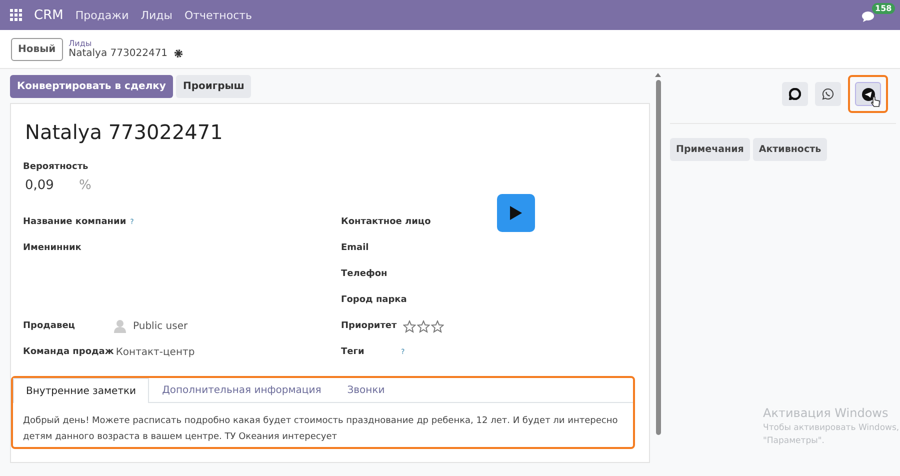 This screenshot has height=476, width=900. Describe the element at coordinates (85, 185) in the screenshot. I see `percent-sign: %` at that location.